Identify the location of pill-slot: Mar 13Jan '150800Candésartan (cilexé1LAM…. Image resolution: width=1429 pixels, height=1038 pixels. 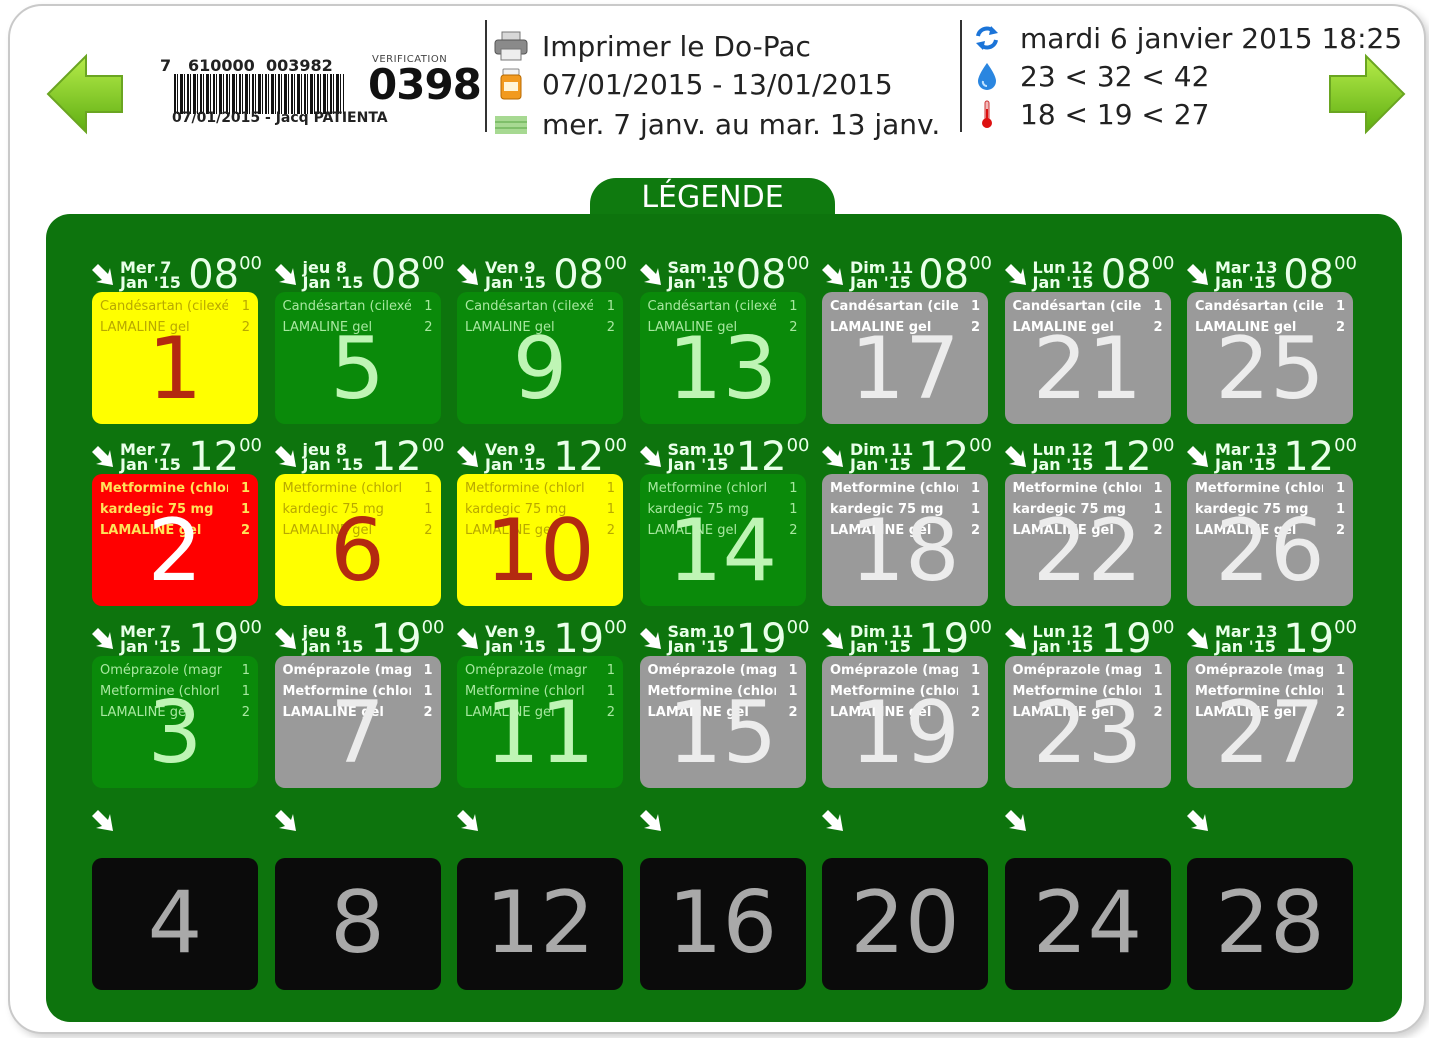
(1272, 339).